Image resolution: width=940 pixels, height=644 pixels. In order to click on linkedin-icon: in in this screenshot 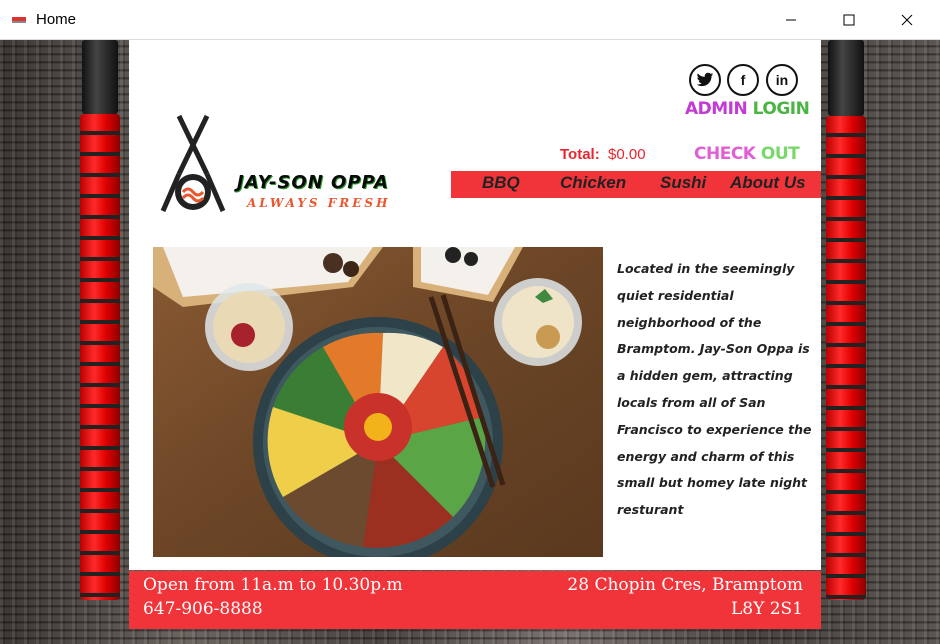, I will do `click(782, 80)`.